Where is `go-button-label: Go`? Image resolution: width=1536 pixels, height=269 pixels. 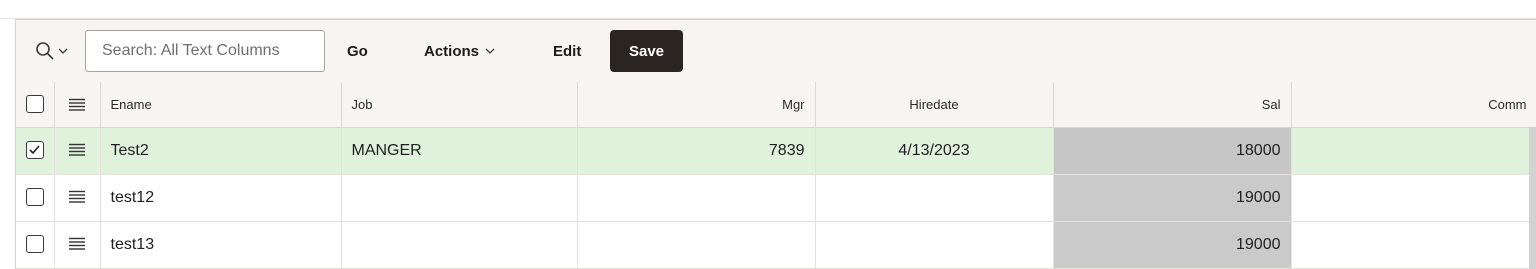 go-button-label: Go is located at coordinates (357, 51).